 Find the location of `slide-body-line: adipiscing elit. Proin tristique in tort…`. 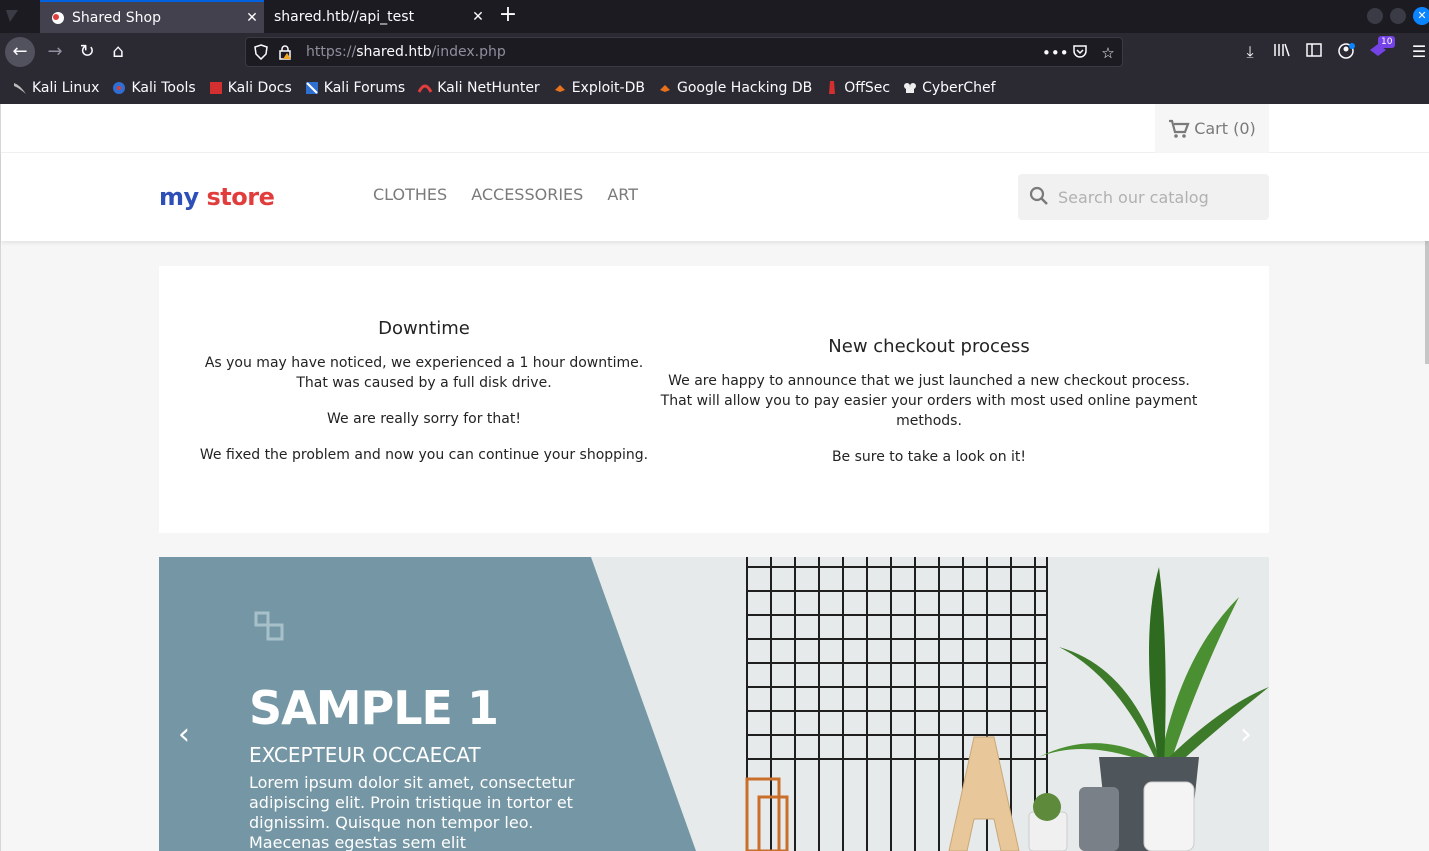

slide-body-line: adipiscing elit. Proin tristique in tort… is located at coordinates (411, 802).